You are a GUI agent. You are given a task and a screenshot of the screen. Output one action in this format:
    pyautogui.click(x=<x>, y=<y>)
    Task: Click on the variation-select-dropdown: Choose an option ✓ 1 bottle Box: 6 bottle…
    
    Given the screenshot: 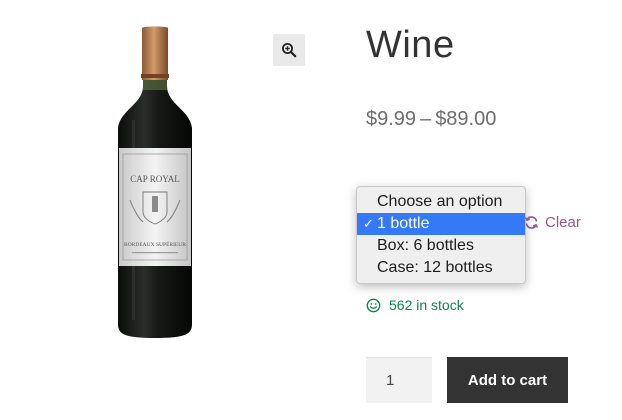 What is the action you would take?
    pyautogui.click(x=441, y=235)
    